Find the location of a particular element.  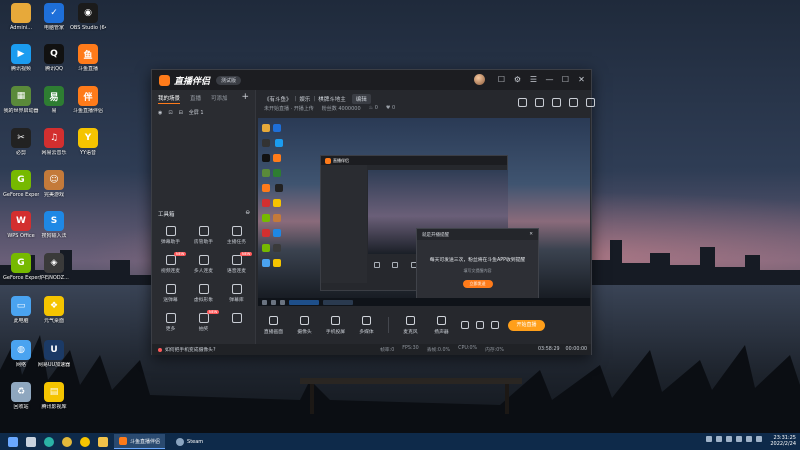

phone-cast-button: 手机投屏 is located at coordinates (335, 325).